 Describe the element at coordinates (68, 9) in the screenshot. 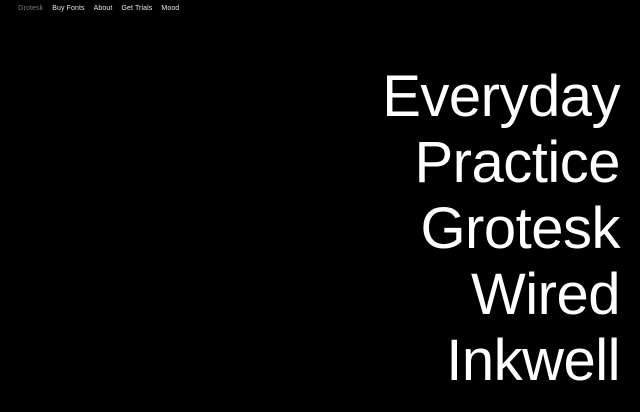

I see `nav-link-buy-fonts: Buy Fonts` at that location.